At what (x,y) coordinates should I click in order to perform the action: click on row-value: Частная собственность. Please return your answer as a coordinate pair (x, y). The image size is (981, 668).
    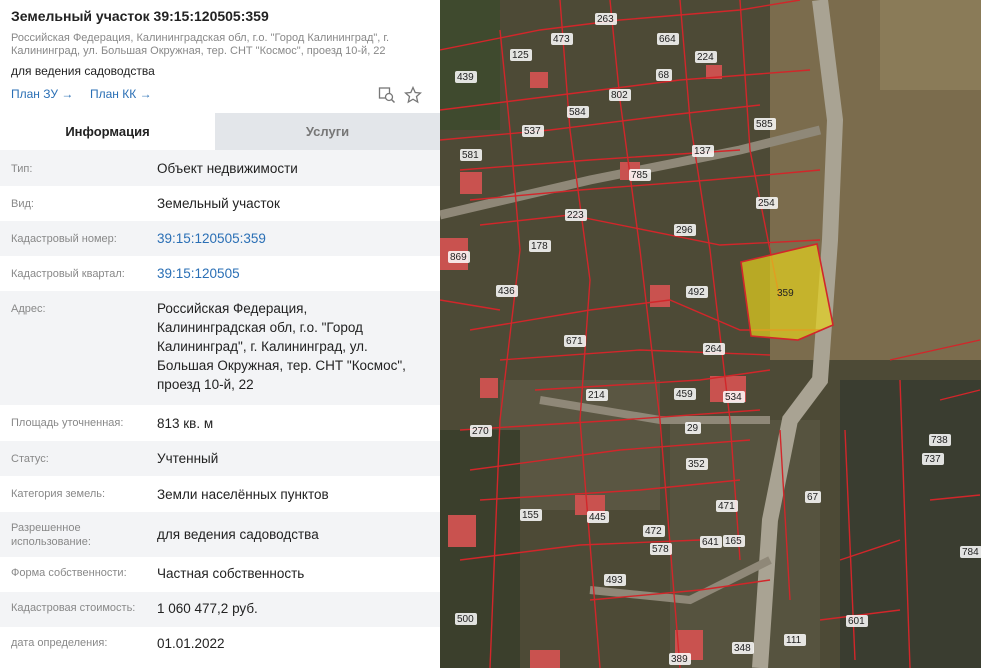
    Looking at the image, I should click on (231, 573).